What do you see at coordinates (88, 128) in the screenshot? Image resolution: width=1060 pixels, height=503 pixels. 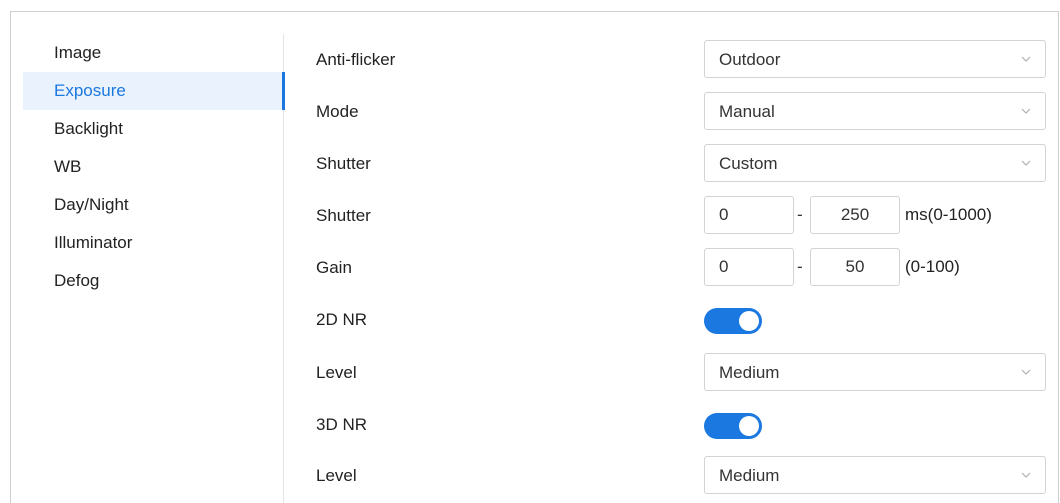 I see `sidebar-item-label: Backlight` at bounding box center [88, 128].